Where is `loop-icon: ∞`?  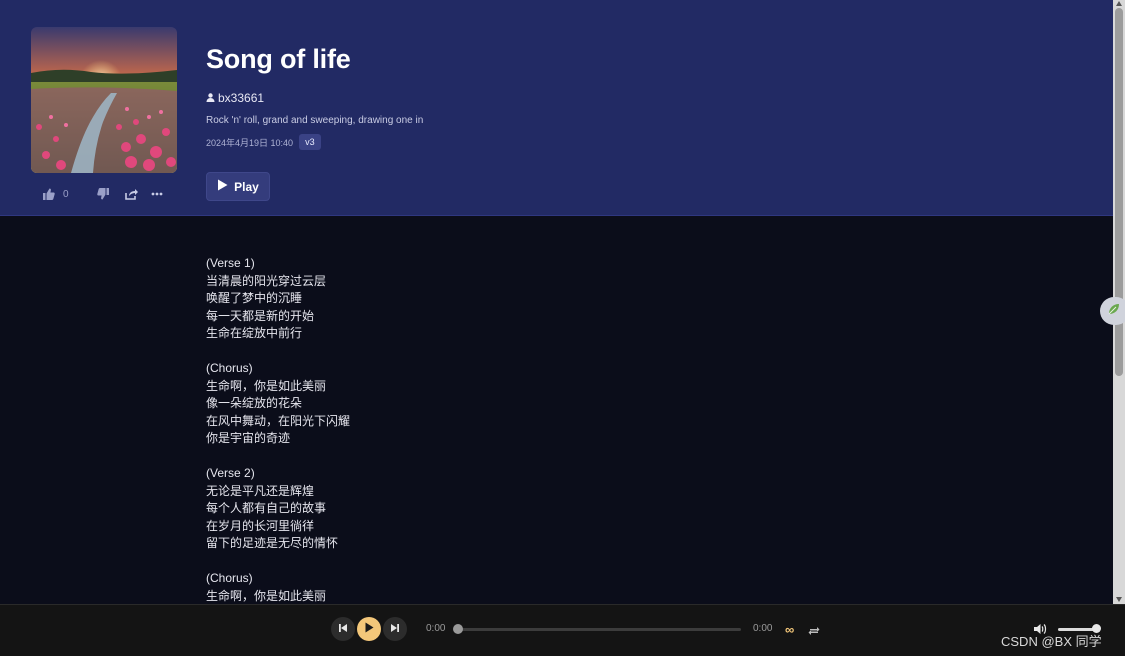
loop-icon: ∞ is located at coordinates (789, 629).